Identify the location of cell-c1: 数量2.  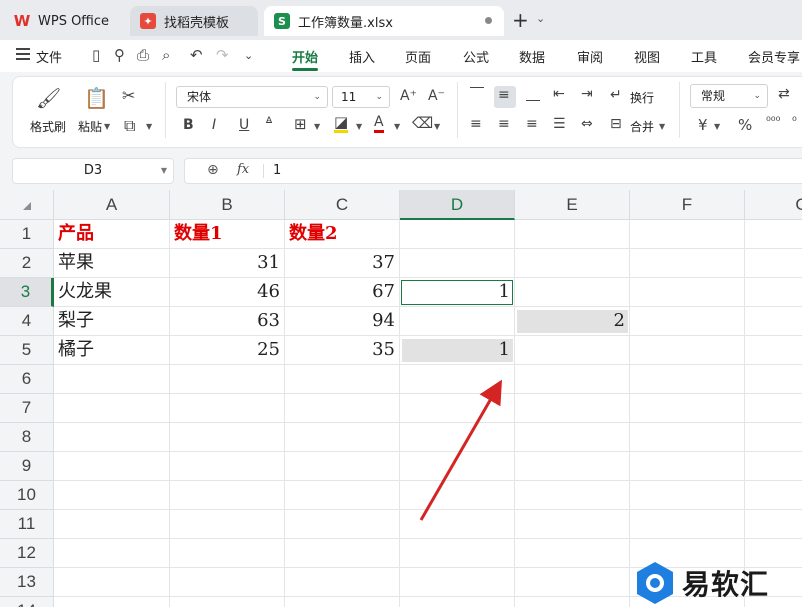
(342, 234).